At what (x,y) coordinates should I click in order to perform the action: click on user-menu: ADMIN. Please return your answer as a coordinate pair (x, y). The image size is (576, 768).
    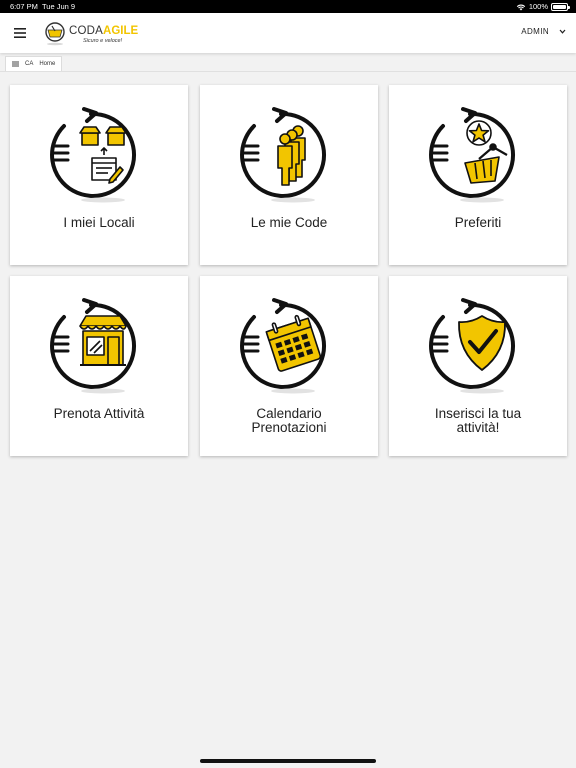
    Looking at the image, I should click on (543, 31).